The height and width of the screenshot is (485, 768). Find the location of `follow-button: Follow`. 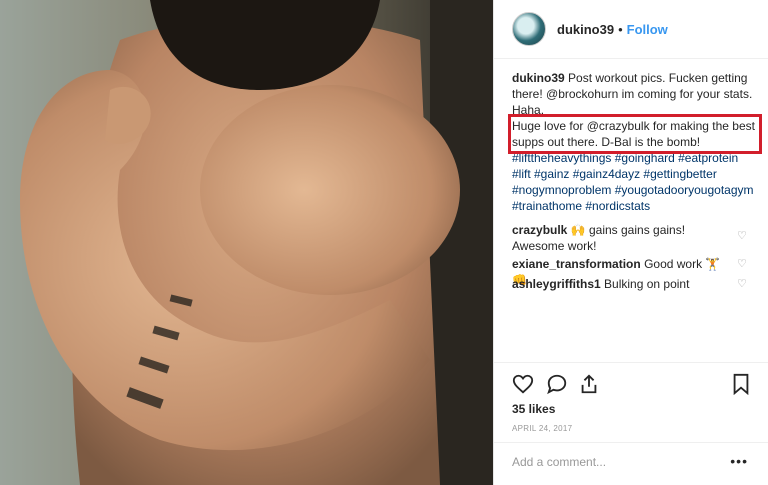

follow-button: Follow is located at coordinates (647, 29).